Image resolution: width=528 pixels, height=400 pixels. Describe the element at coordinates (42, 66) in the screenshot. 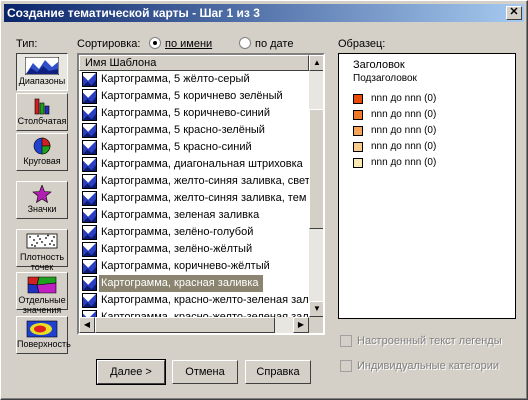

I see `ranges-map-icon` at that location.